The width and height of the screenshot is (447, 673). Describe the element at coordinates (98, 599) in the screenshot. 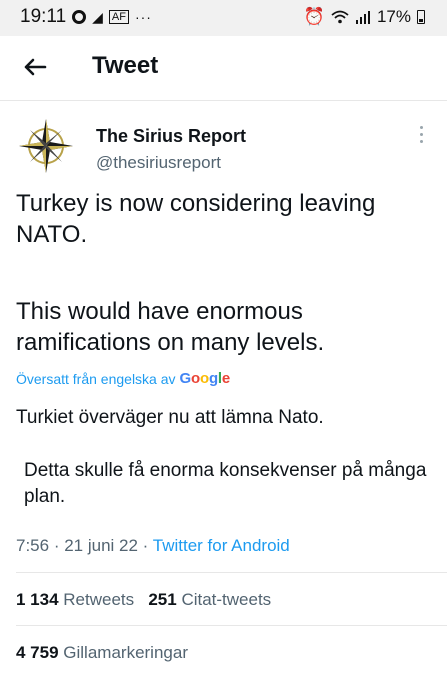

I see `retweets-label: Retweets` at that location.